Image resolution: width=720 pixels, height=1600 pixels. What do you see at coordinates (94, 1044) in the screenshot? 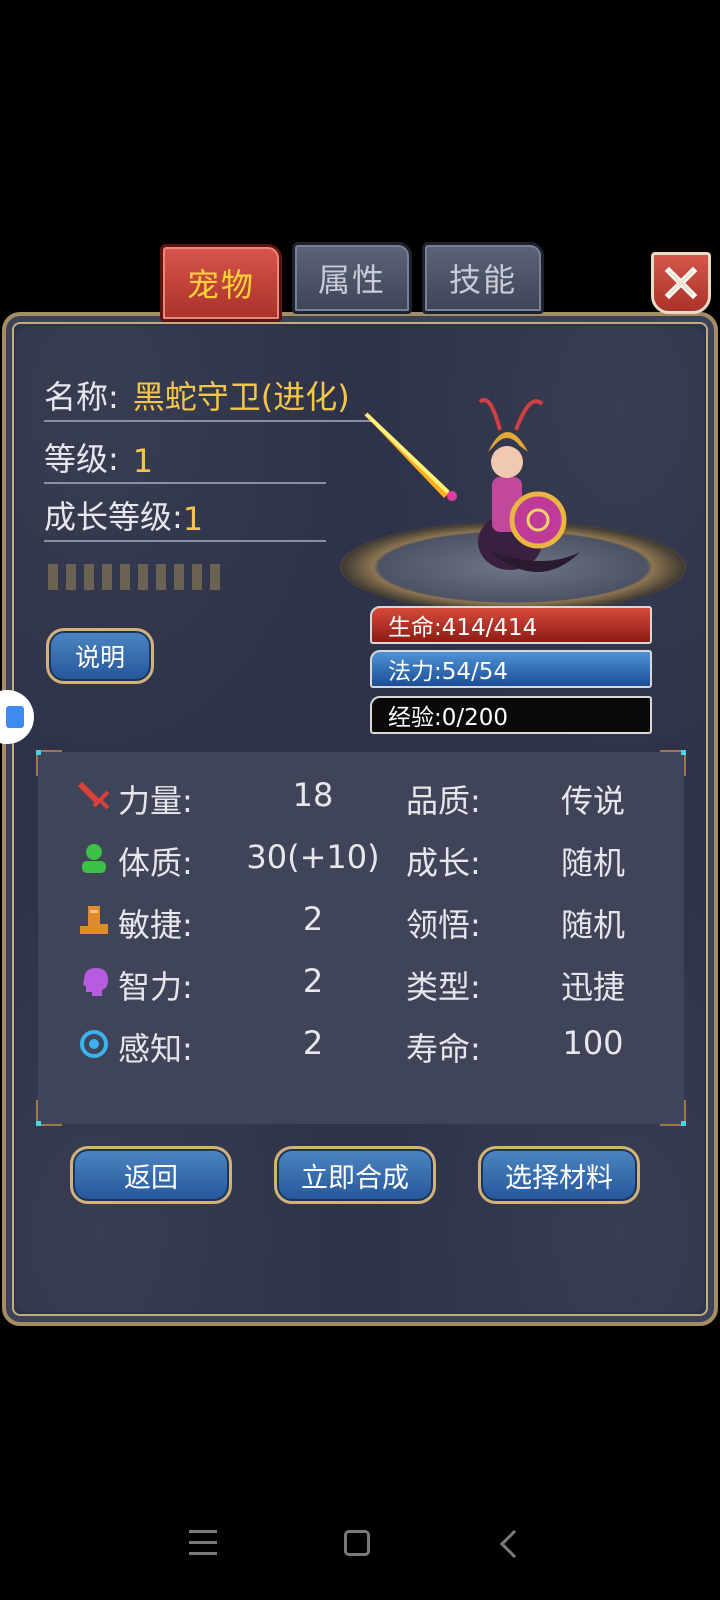
I see `eye-ring-icon` at bounding box center [94, 1044].